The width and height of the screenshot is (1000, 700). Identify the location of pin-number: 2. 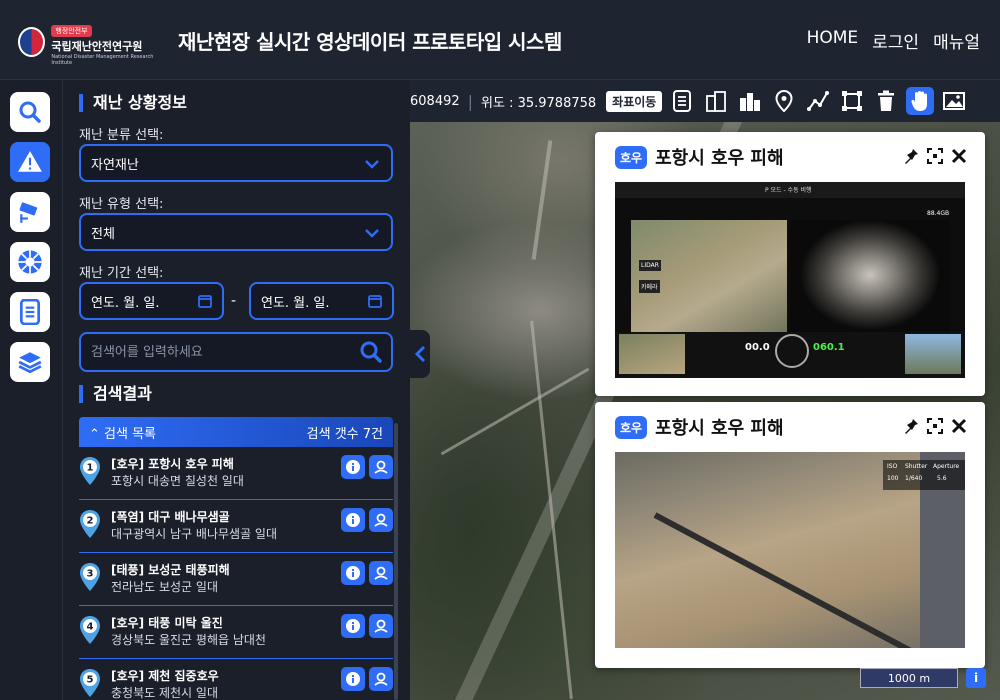
(90, 521).